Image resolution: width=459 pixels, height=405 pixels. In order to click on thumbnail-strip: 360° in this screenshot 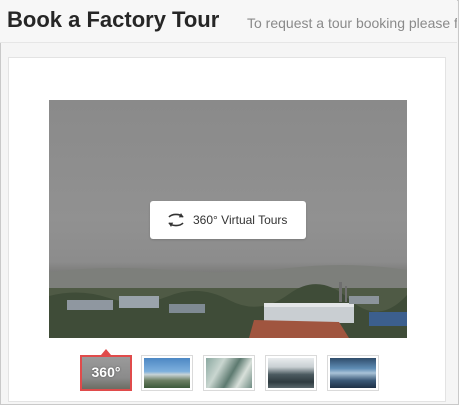, I will do `click(229, 375)`.